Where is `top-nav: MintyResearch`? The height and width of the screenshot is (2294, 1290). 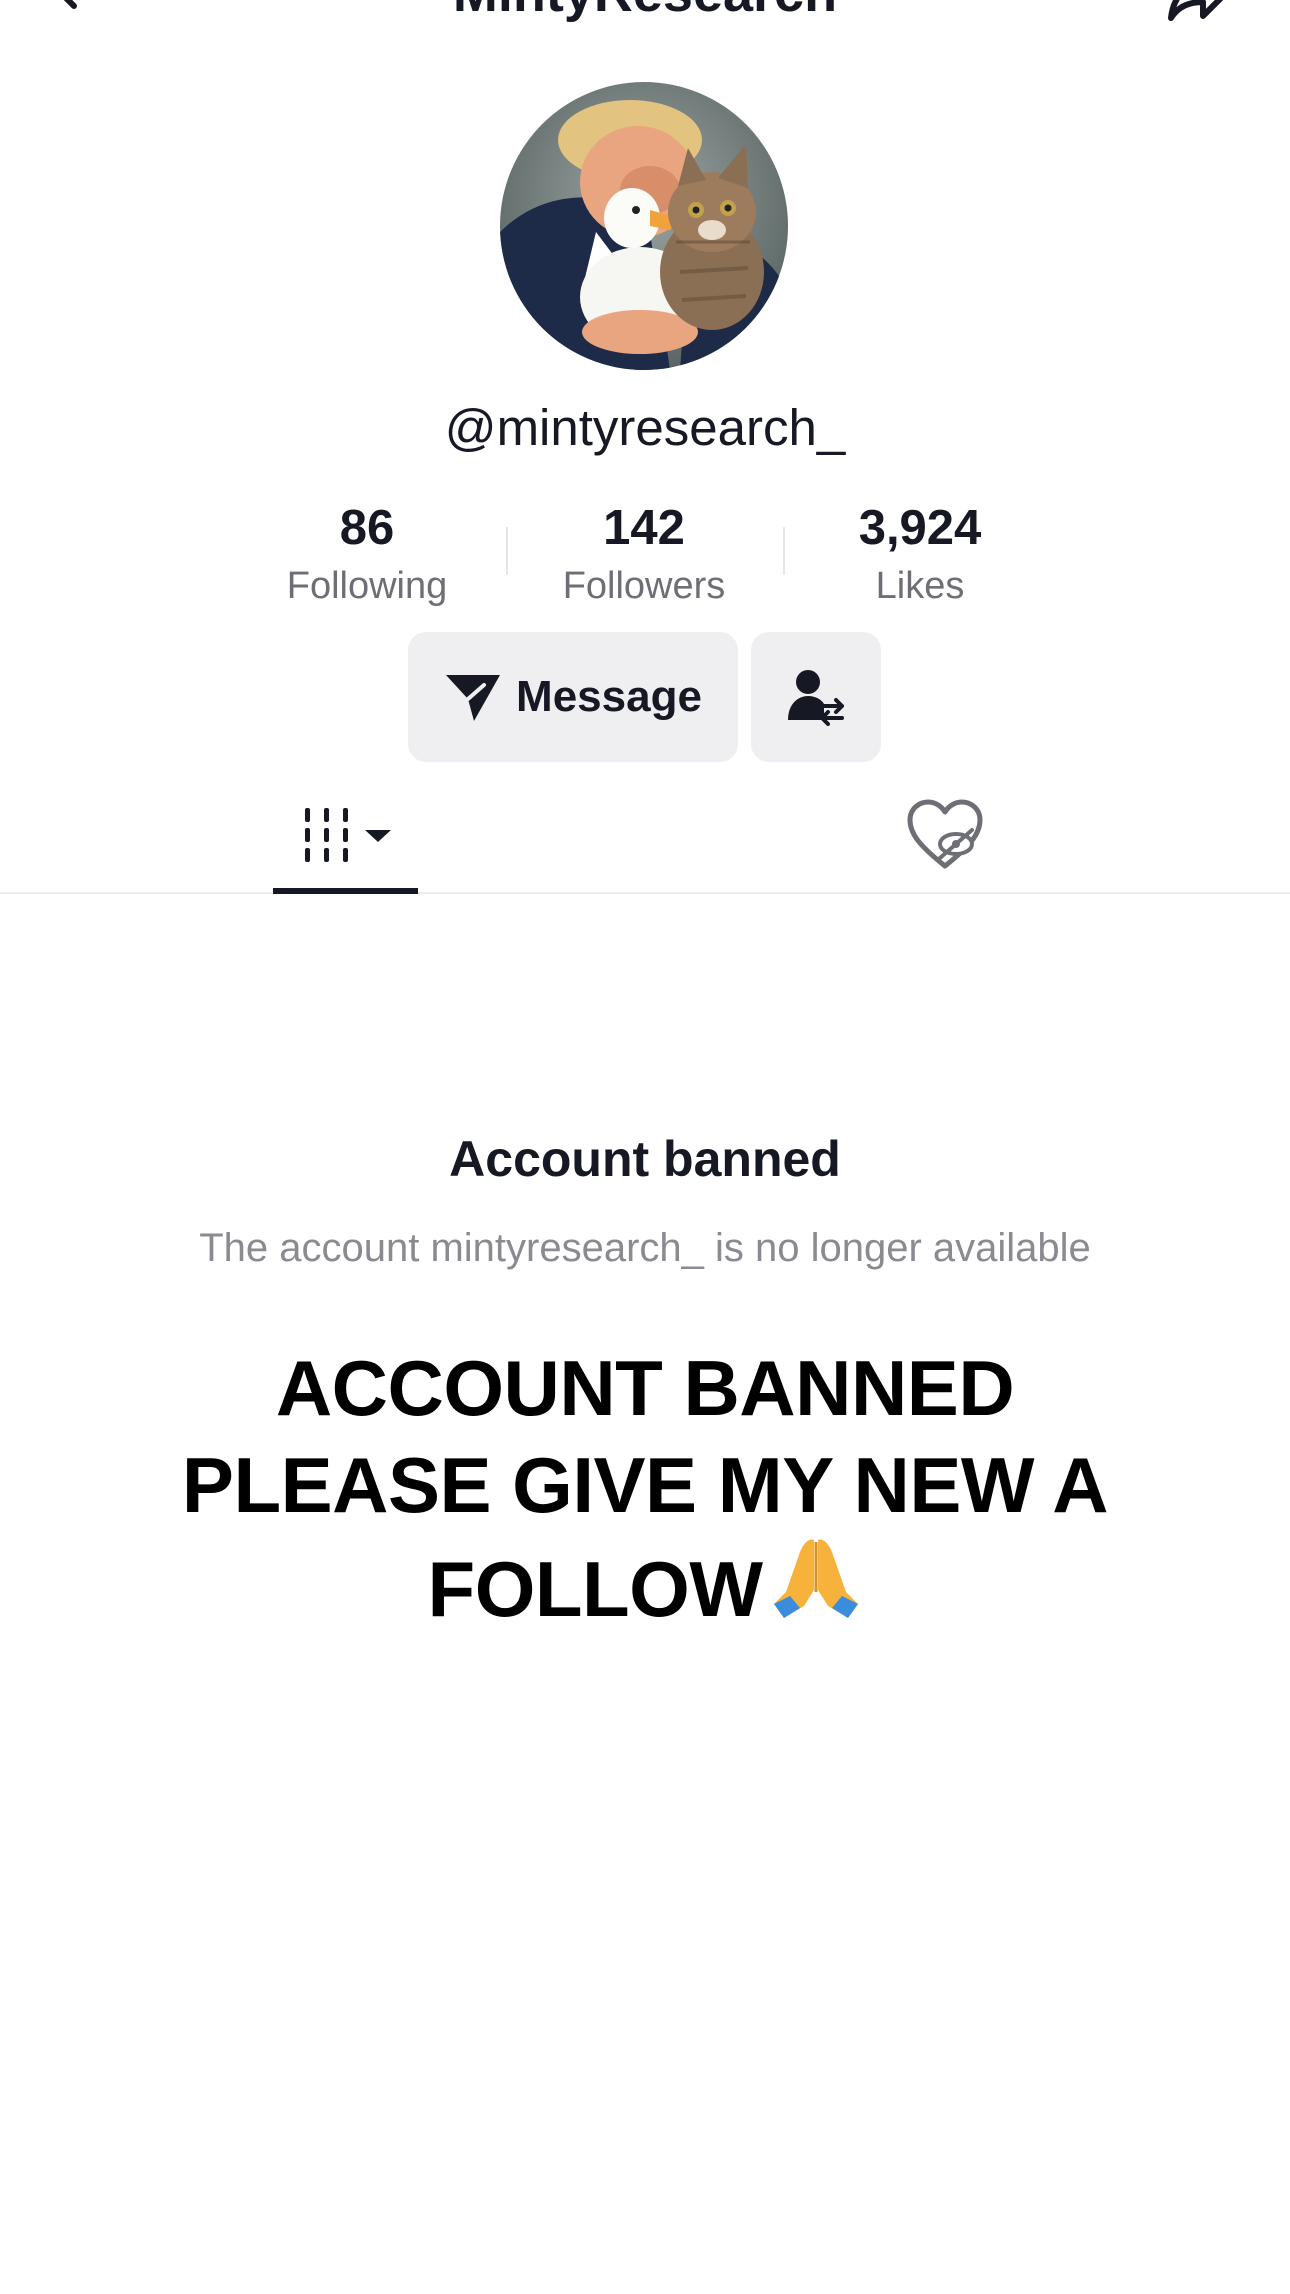
top-nav: MintyResearch is located at coordinates (645, 20).